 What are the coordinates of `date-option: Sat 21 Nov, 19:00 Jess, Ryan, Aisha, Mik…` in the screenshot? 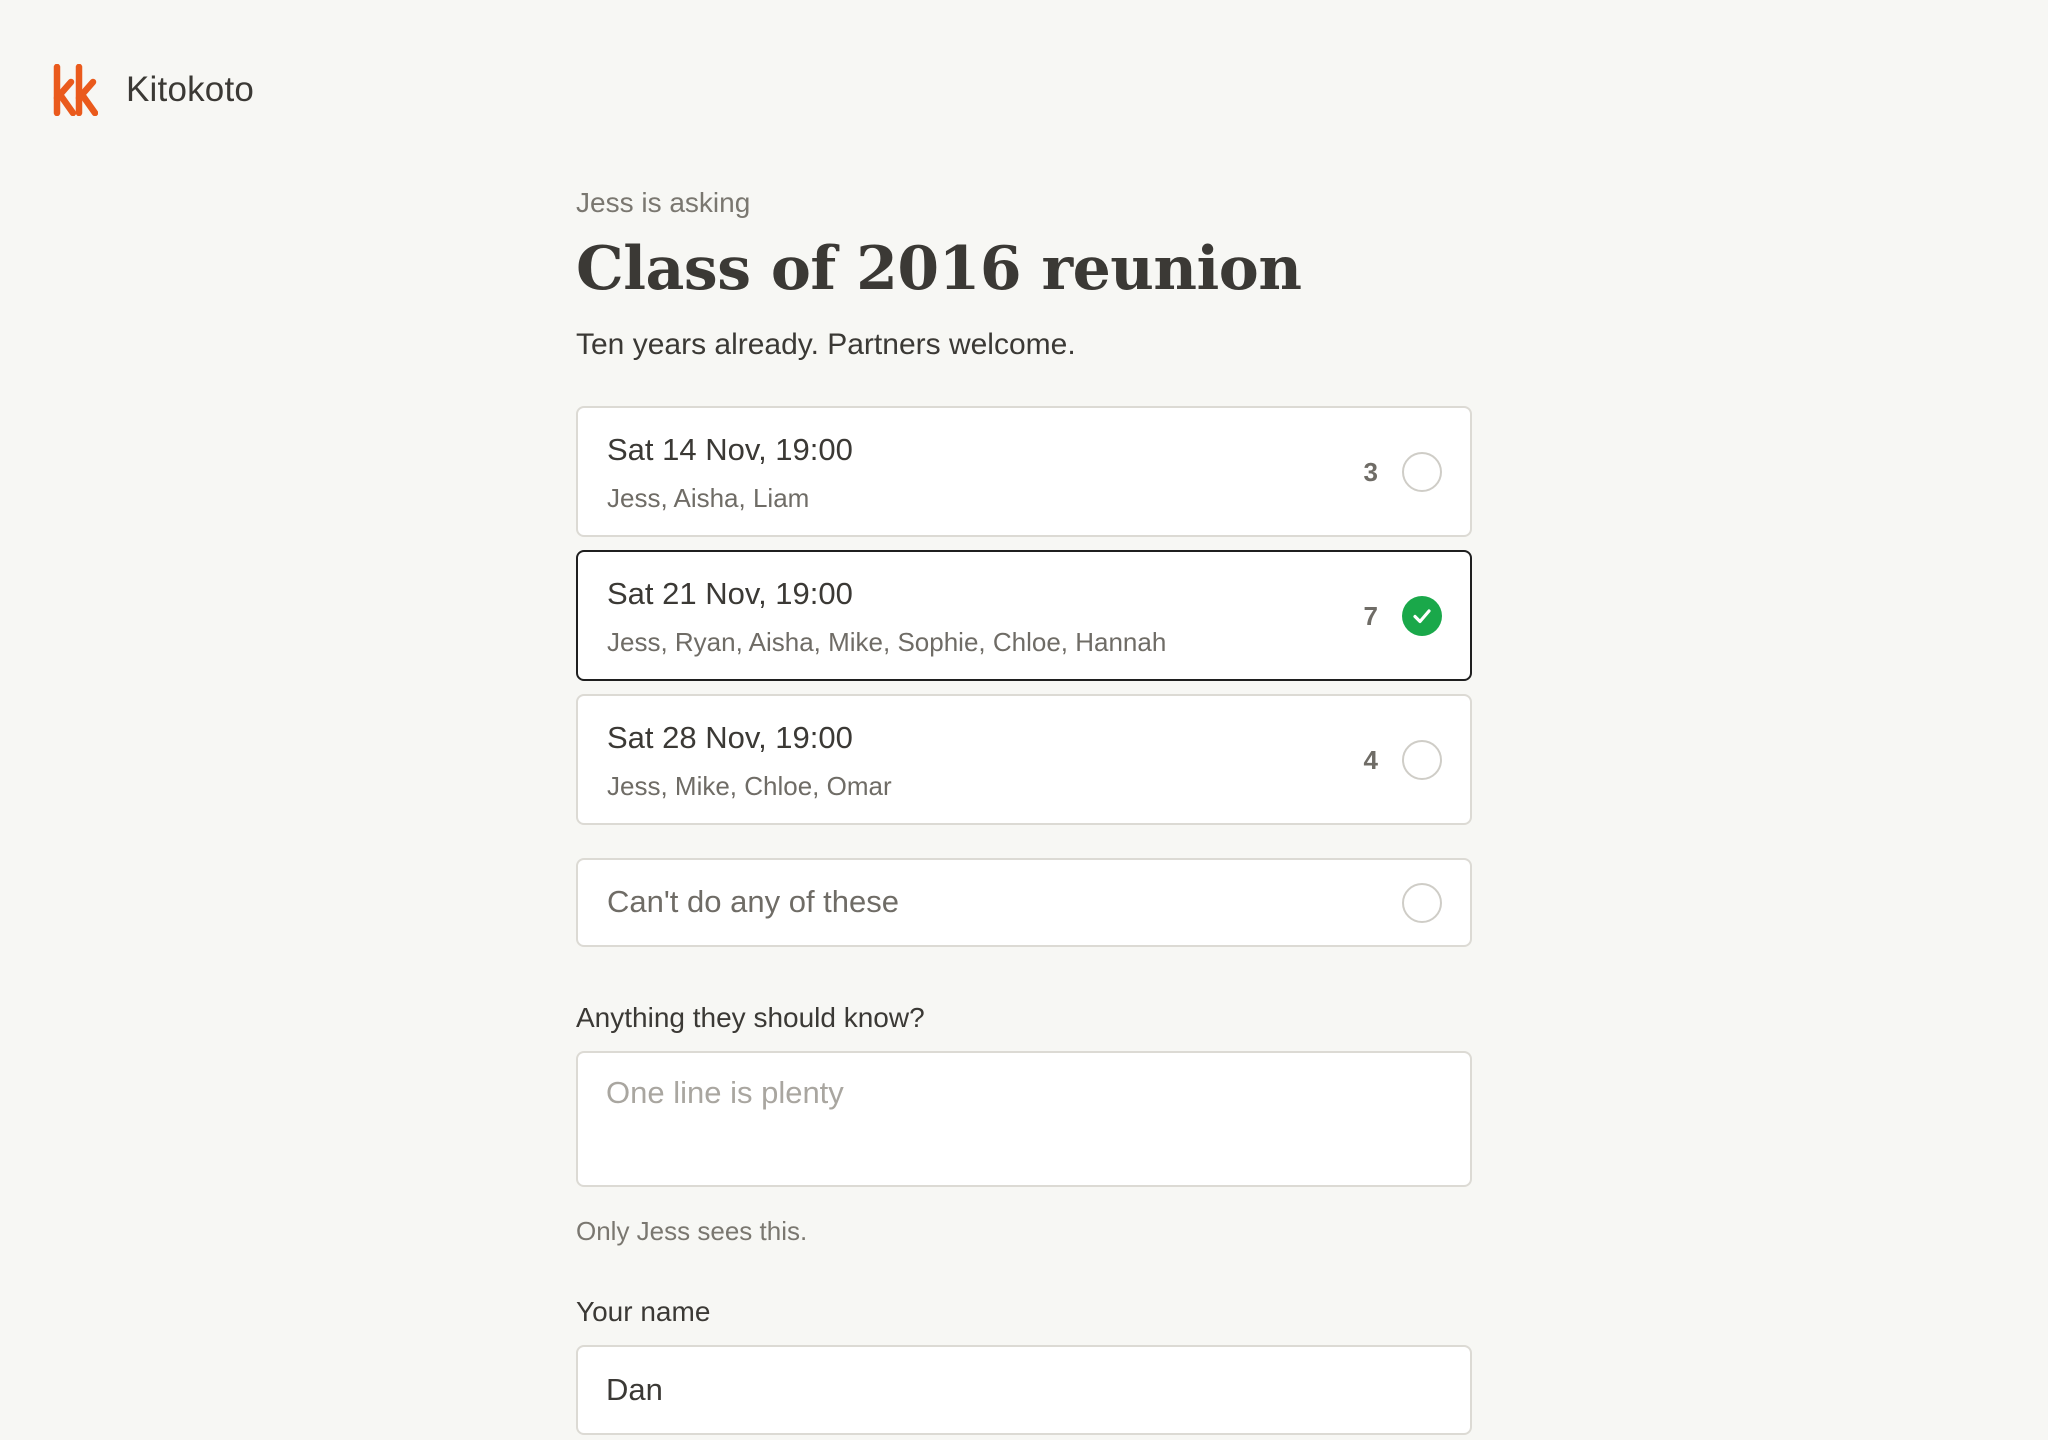 It's located at (1024, 615).